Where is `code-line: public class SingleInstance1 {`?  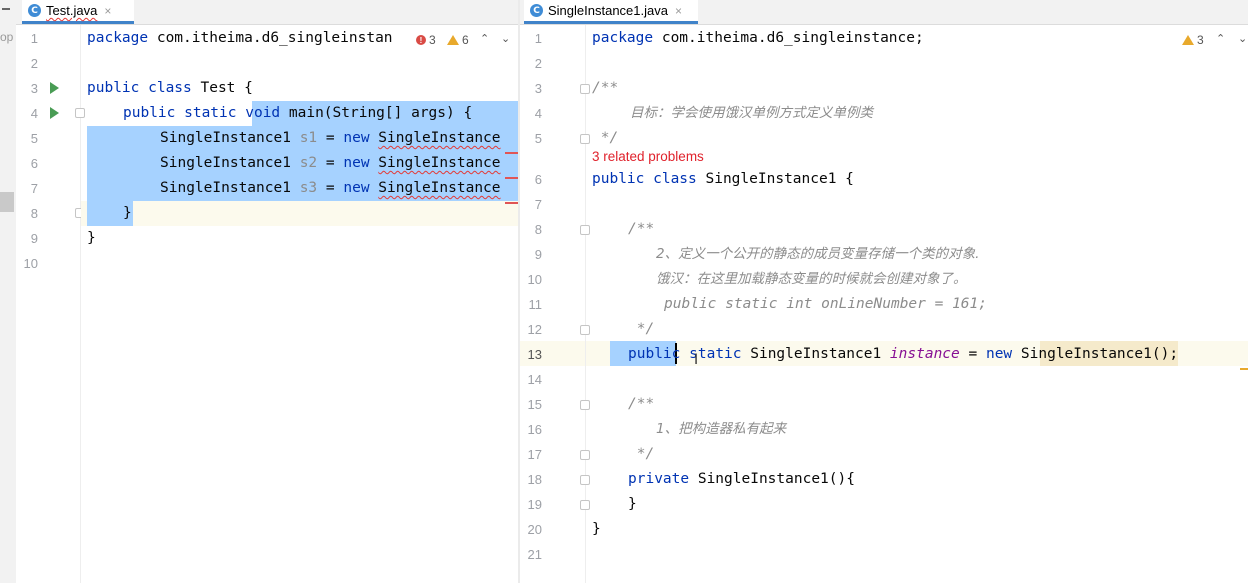
code-line: public class SingleInstance1 { is located at coordinates (723, 179).